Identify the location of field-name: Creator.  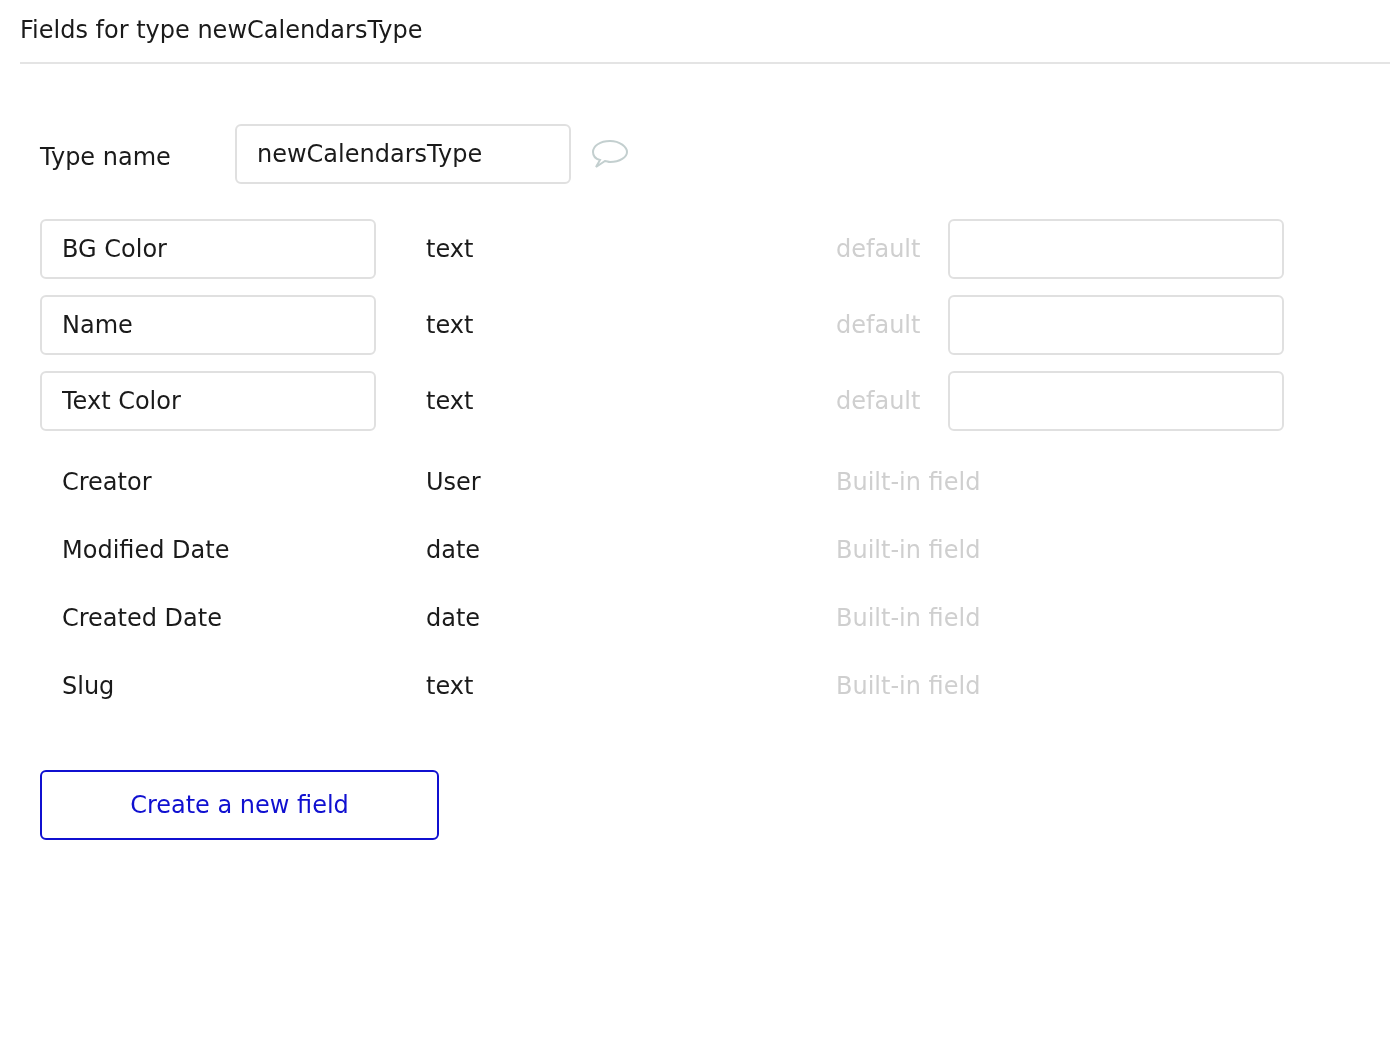
(107, 482).